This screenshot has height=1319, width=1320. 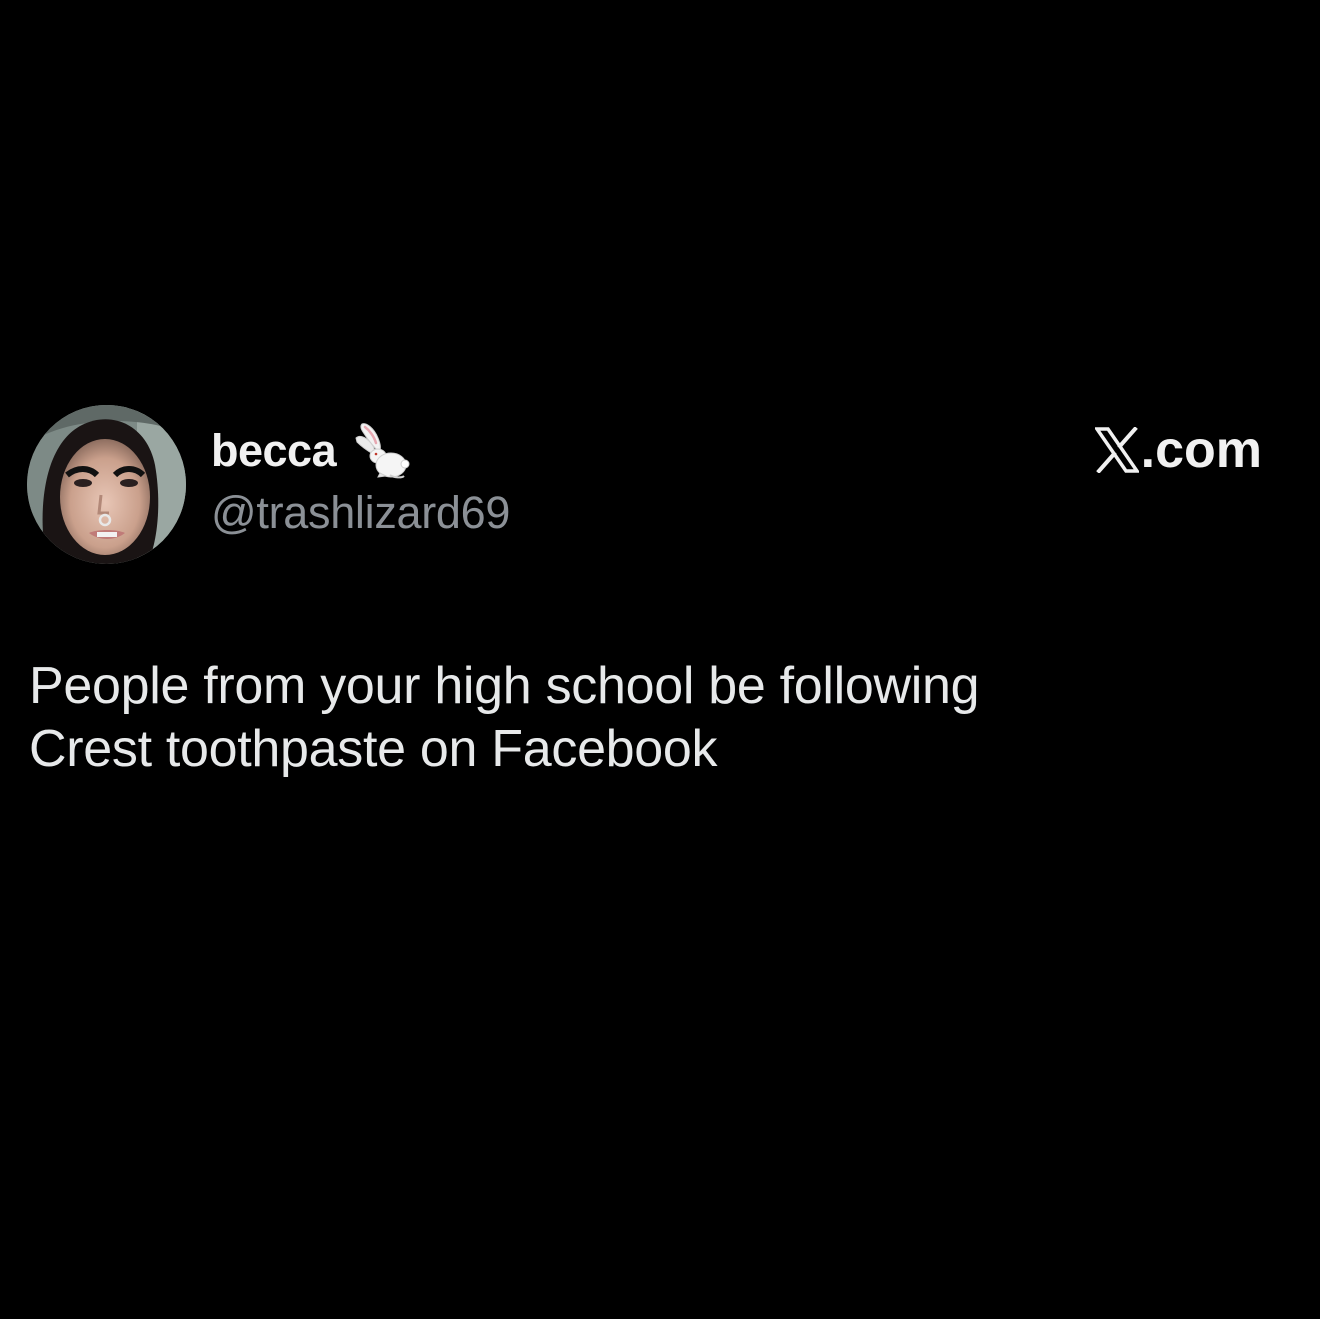 I want to click on brand-label: .com, so click(x=1201, y=450).